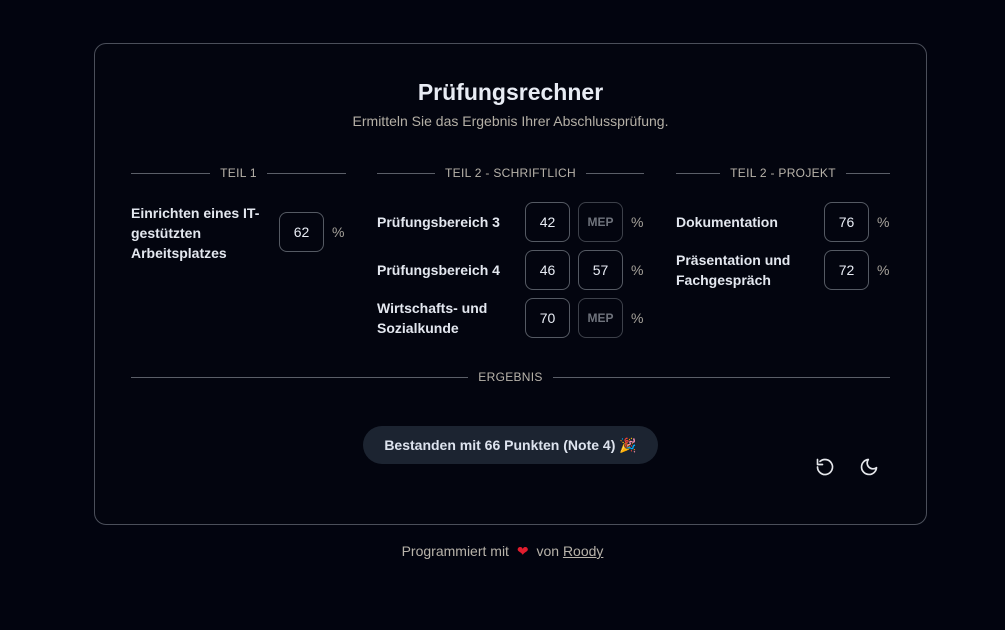 This screenshot has width=1005, height=630. What do you see at coordinates (883, 270) in the screenshot?
I see `praesentation-percent: %` at bounding box center [883, 270].